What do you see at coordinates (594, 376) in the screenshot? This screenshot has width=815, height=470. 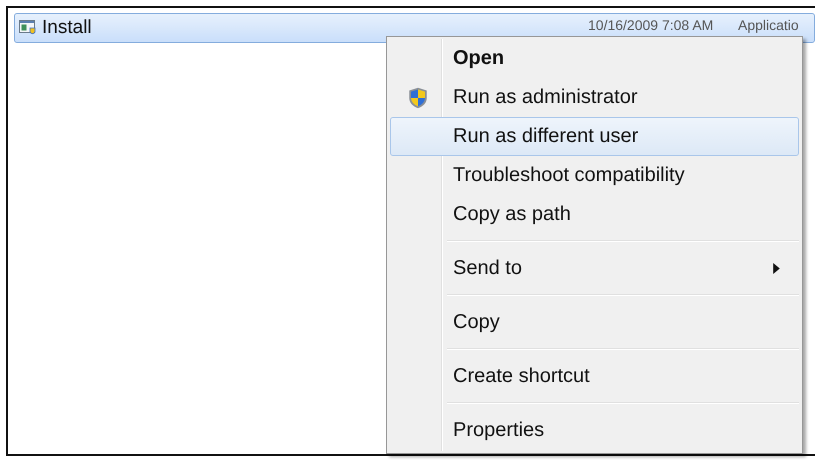 I see `menu-item: Create shortcut` at bounding box center [594, 376].